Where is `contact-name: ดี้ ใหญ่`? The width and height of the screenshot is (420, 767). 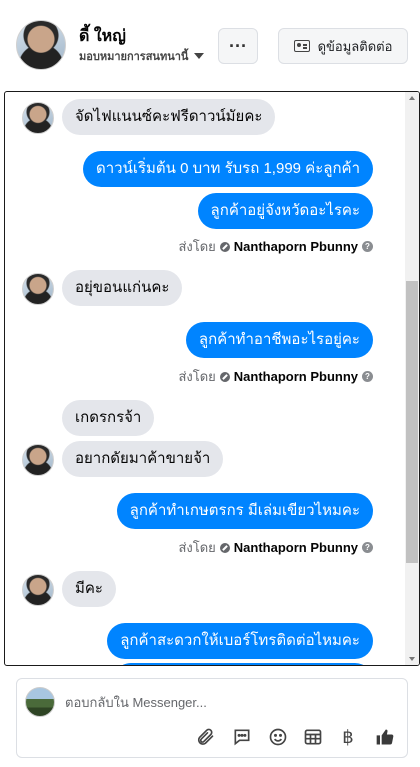 contact-name: ดี้ ใหญ่ is located at coordinates (102, 36).